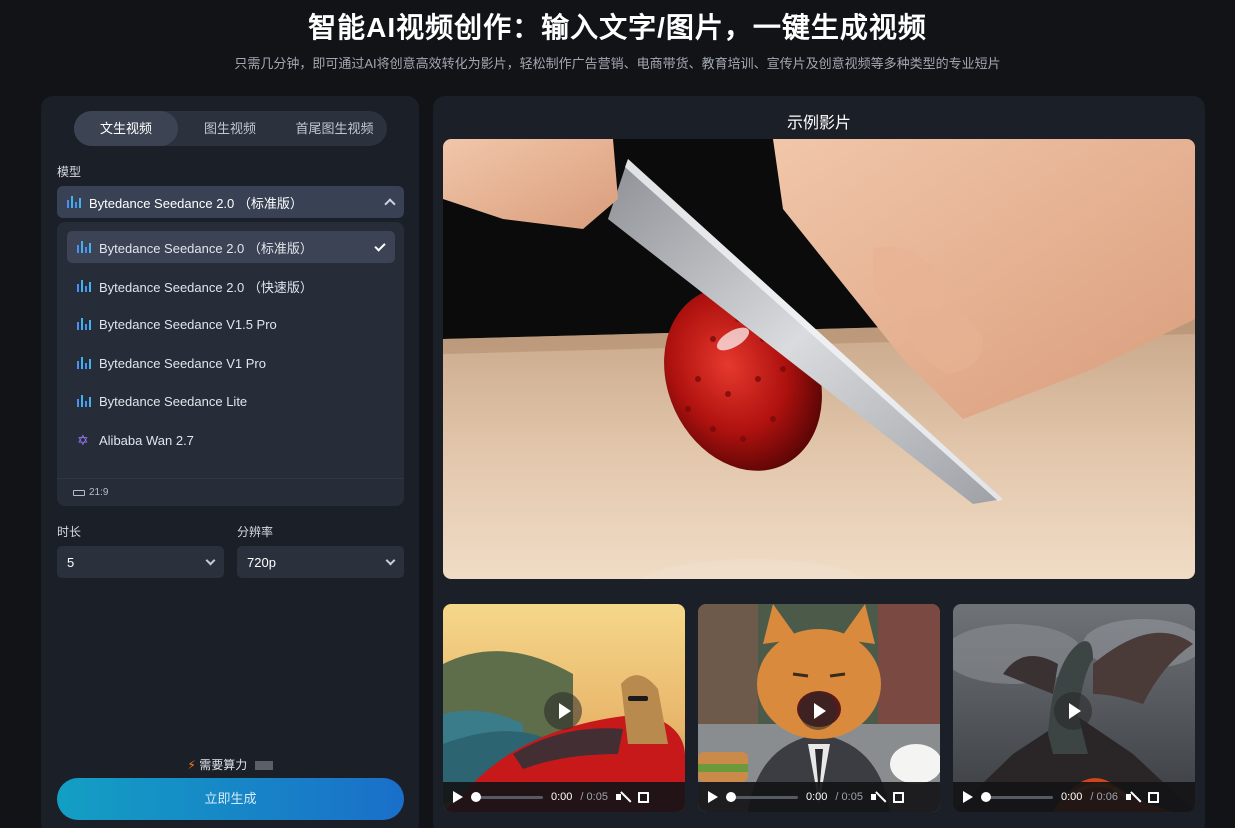 The width and height of the screenshot is (1235, 828). I want to click on tab-image-to-video: 图生视频, so click(230, 128).